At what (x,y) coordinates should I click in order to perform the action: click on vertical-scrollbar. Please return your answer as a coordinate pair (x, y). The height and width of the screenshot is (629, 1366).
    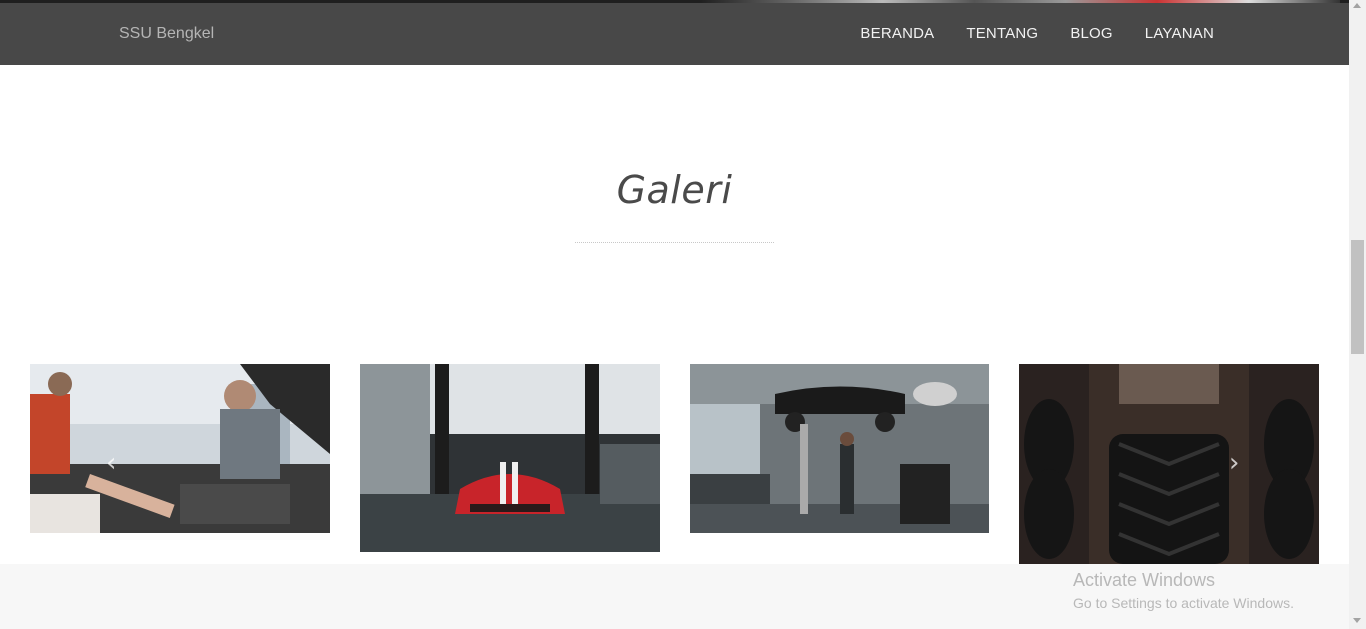
    Looking at the image, I should click on (1357, 314).